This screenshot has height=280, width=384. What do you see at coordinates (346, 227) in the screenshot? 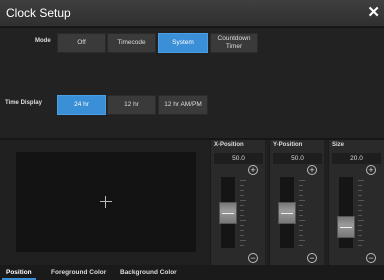
I see `size-thumb` at bounding box center [346, 227].